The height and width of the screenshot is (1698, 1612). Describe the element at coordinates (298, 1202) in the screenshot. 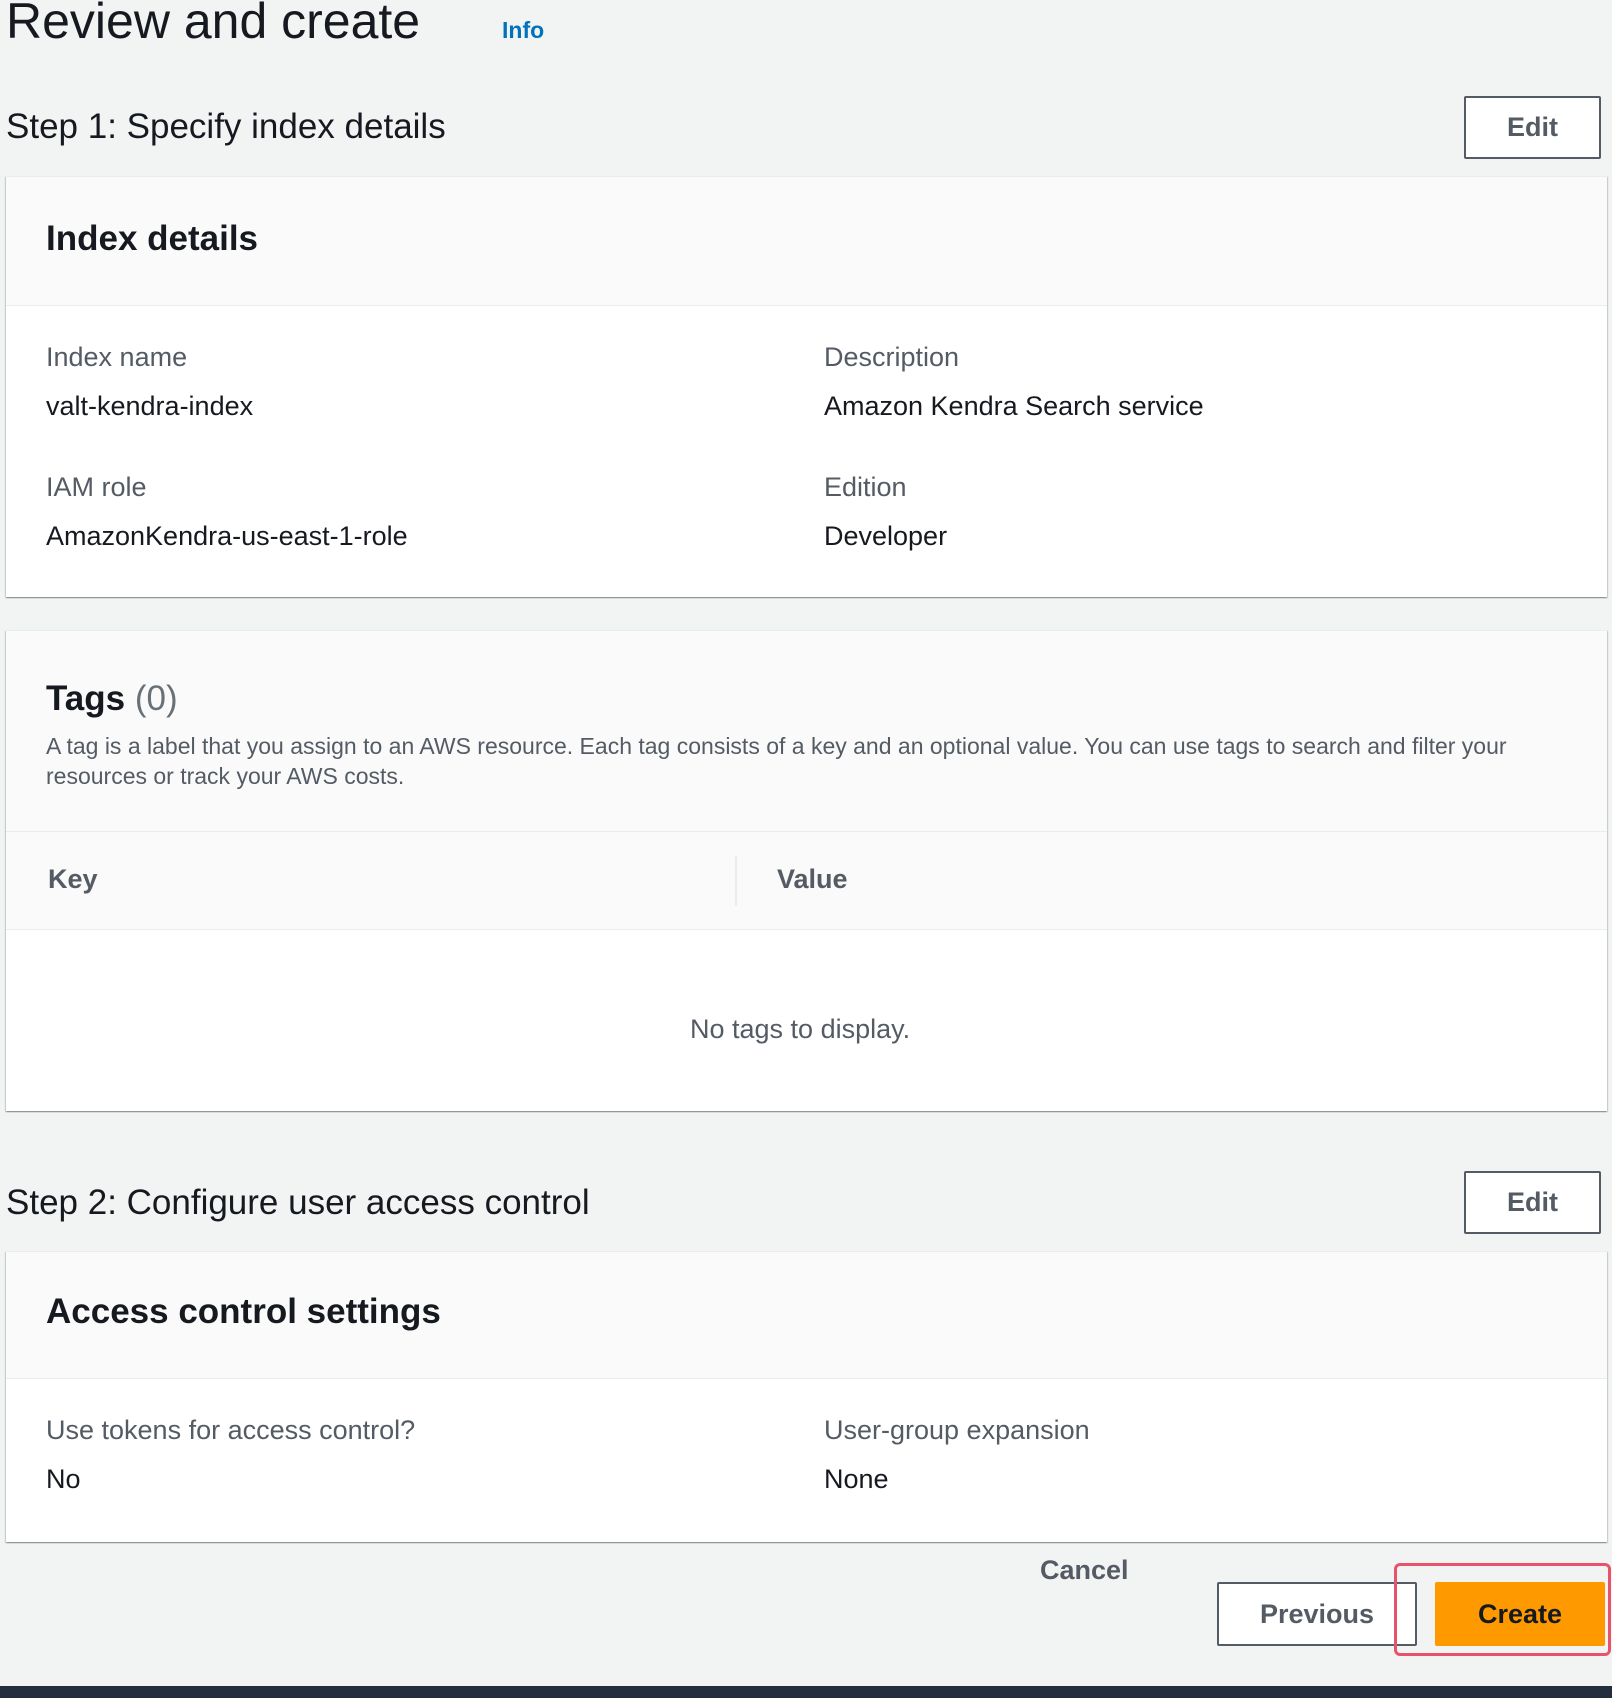

I see `step2-title: Step 2: Configure user access control` at that location.